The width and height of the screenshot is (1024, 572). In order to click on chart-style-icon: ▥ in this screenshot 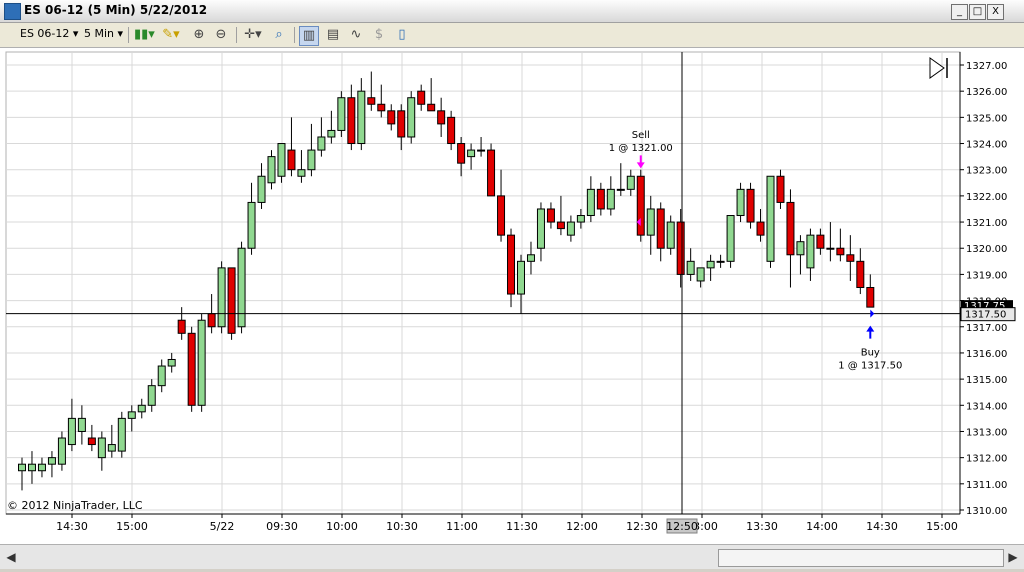, I will do `click(309, 36)`.